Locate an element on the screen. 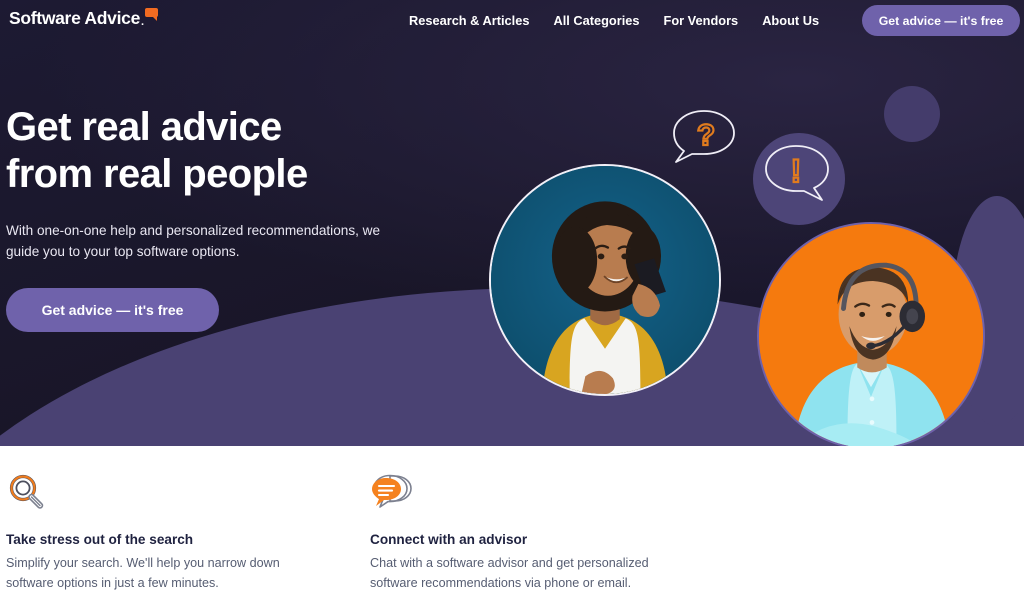  woman-on-phone-illustration is located at coordinates (605, 280).